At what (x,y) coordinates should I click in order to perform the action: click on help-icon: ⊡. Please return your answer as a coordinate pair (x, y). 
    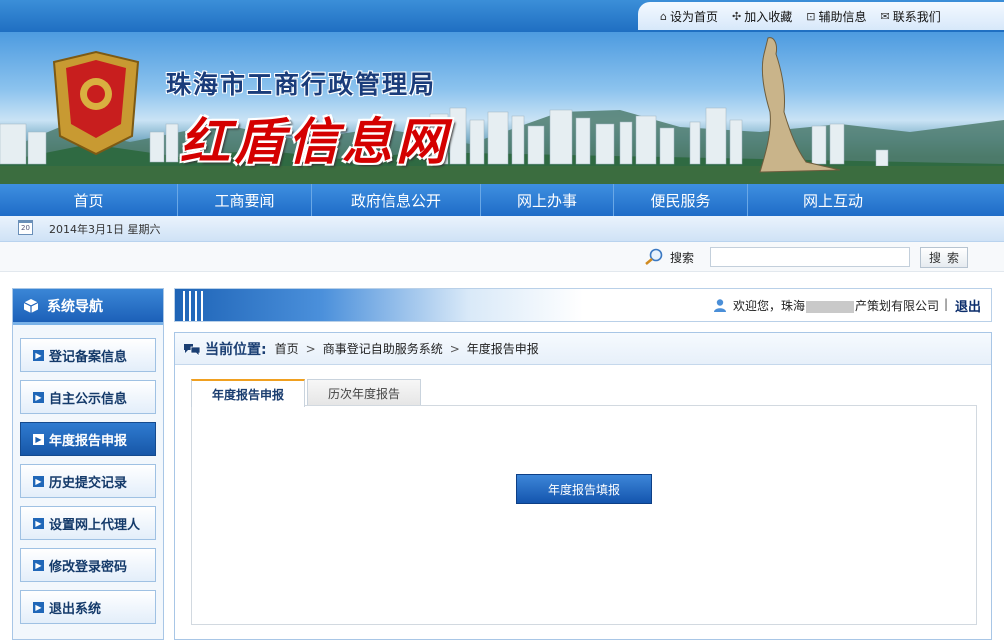
    Looking at the image, I should click on (811, 16).